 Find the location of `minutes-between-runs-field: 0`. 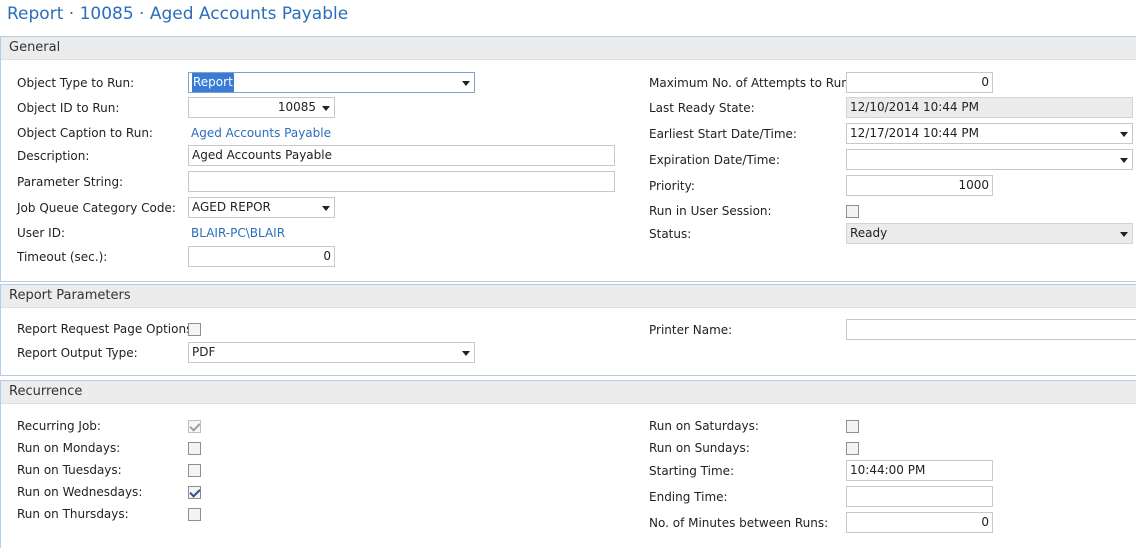

minutes-between-runs-field: 0 is located at coordinates (919, 522).